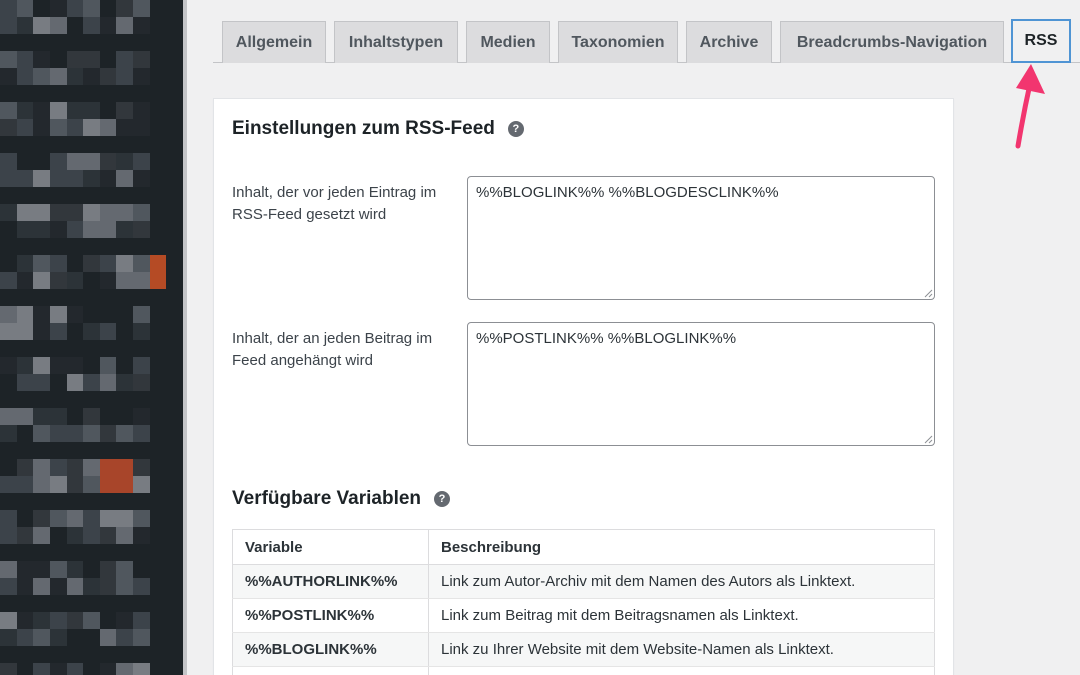 The height and width of the screenshot is (675, 1080). I want to click on tab-archive: Archive, so click(729, 42).